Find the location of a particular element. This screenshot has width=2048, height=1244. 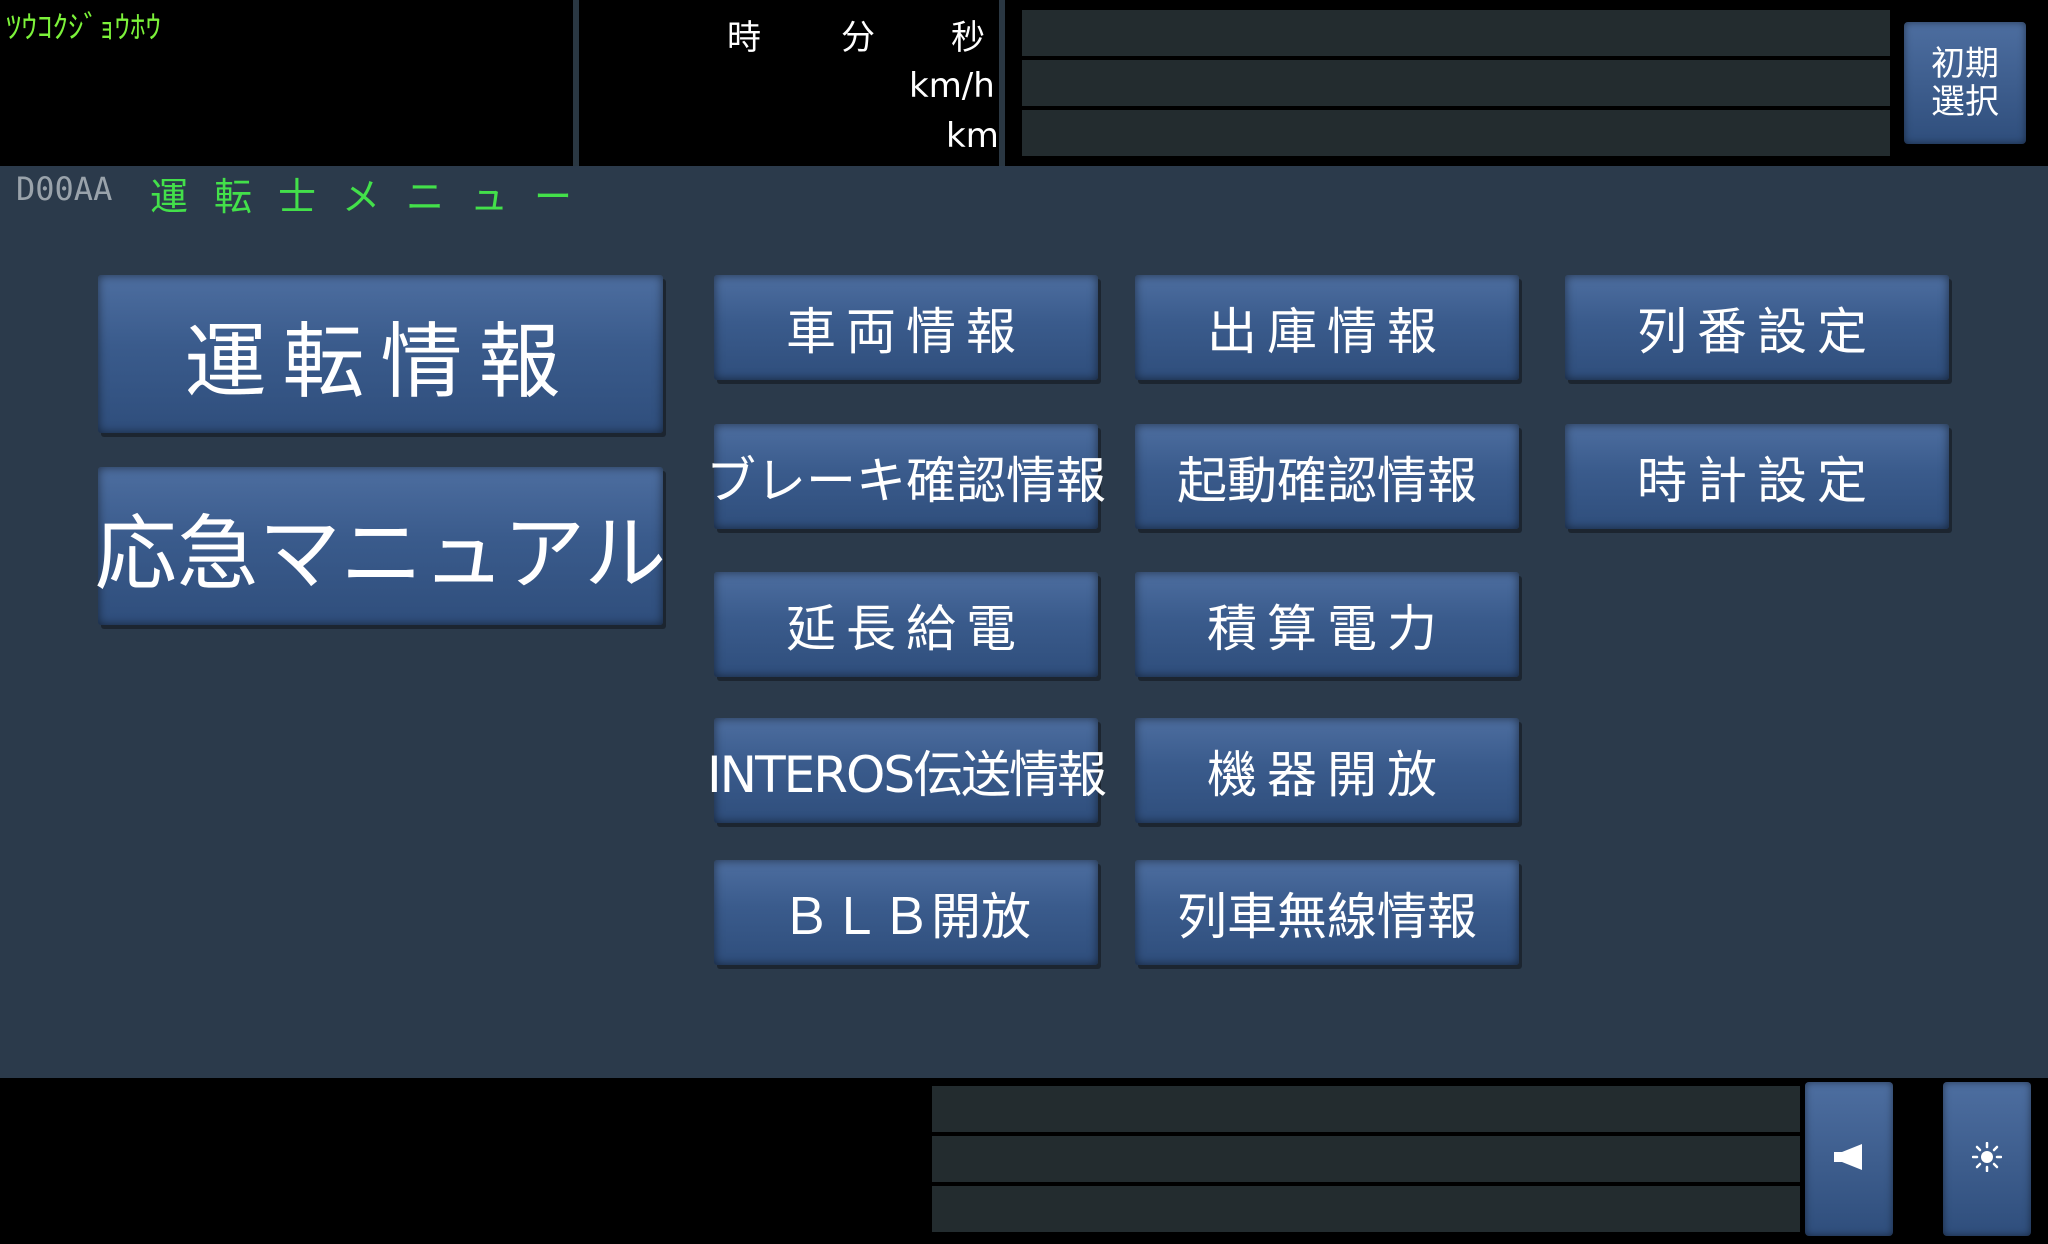

horn-button is located at coordinates (1849, 1159).